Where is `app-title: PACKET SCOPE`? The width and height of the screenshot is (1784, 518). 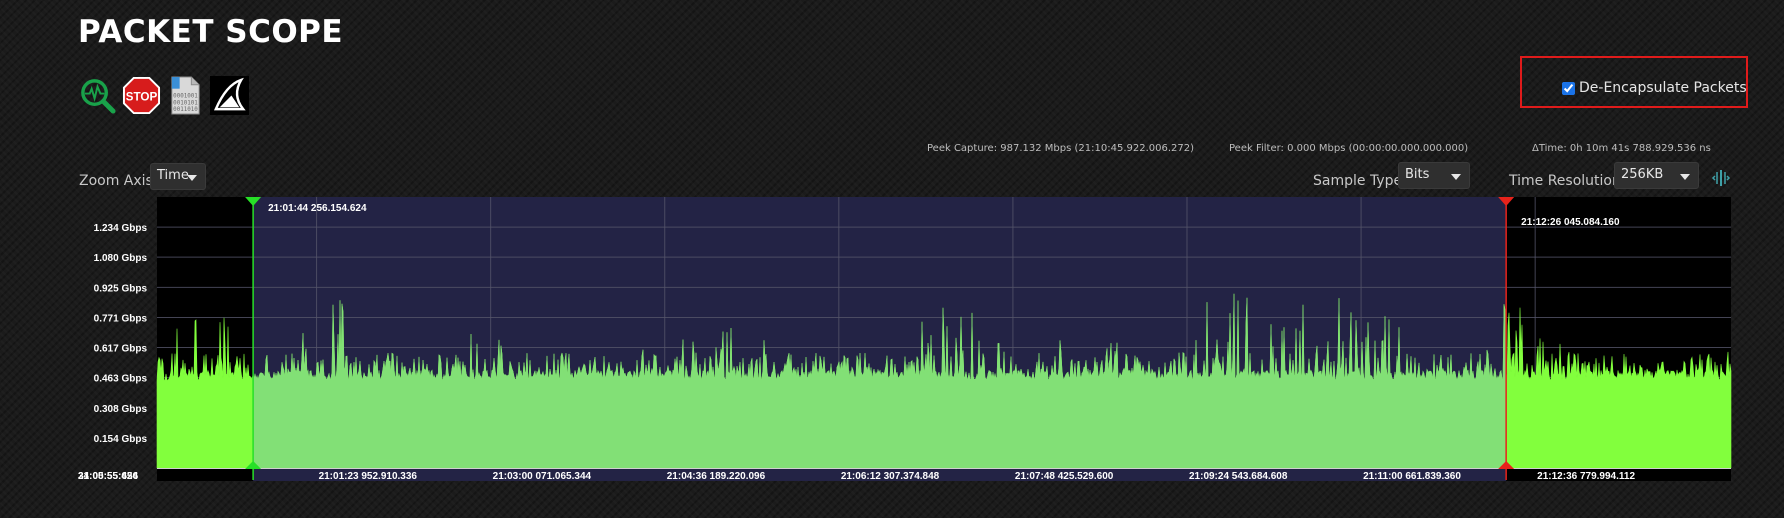 app-title: PACKET SCOPE is located at coordinates (211, 32).